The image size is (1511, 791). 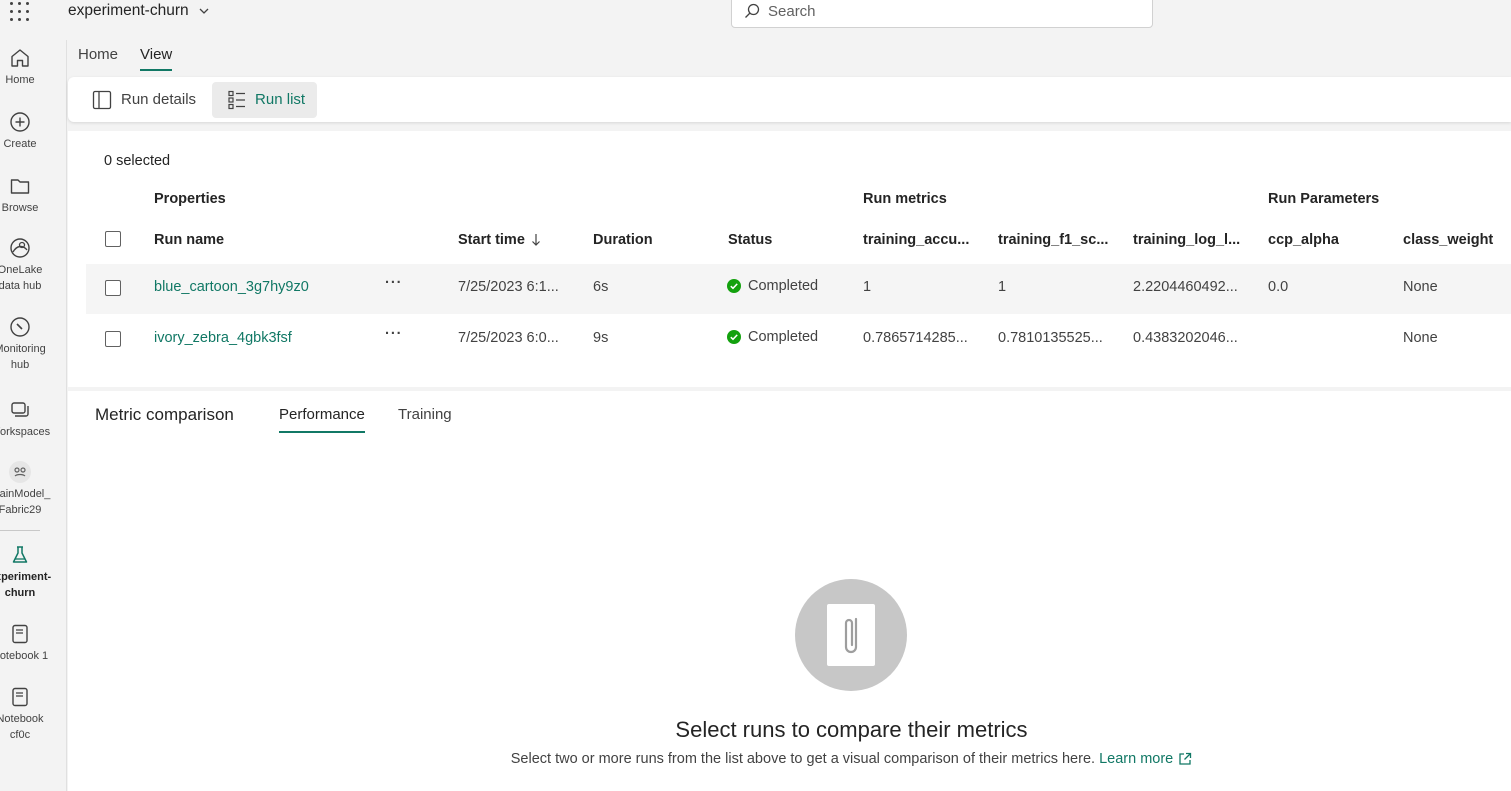 I want to click on paperclip-icon, so click(x=851, y=635).